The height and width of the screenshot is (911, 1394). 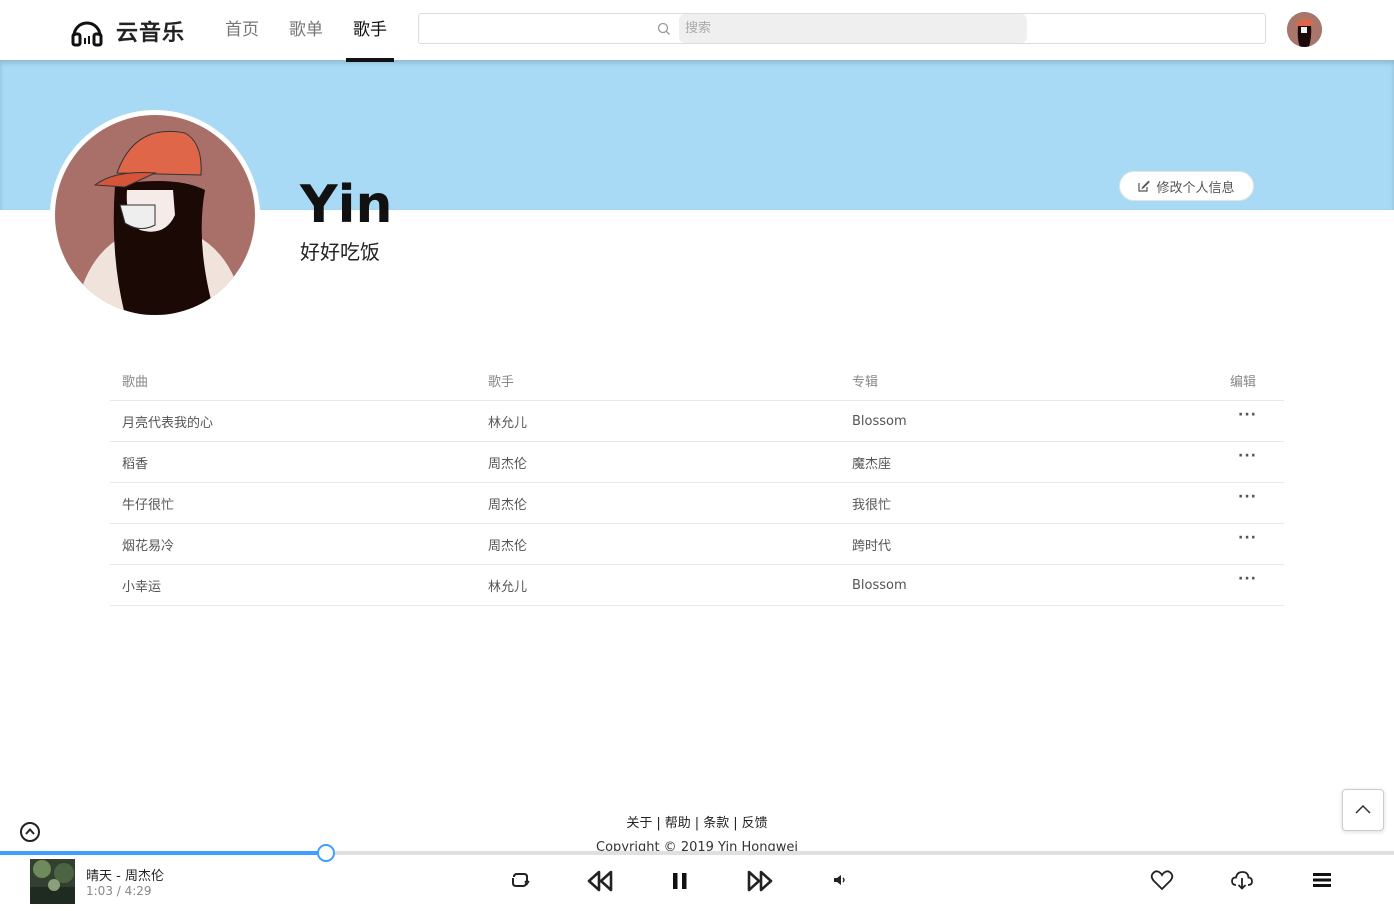 I want to click on footer-links: 关于 | 帮助 | 条款 | 反馈, so click(x=697, y=821).